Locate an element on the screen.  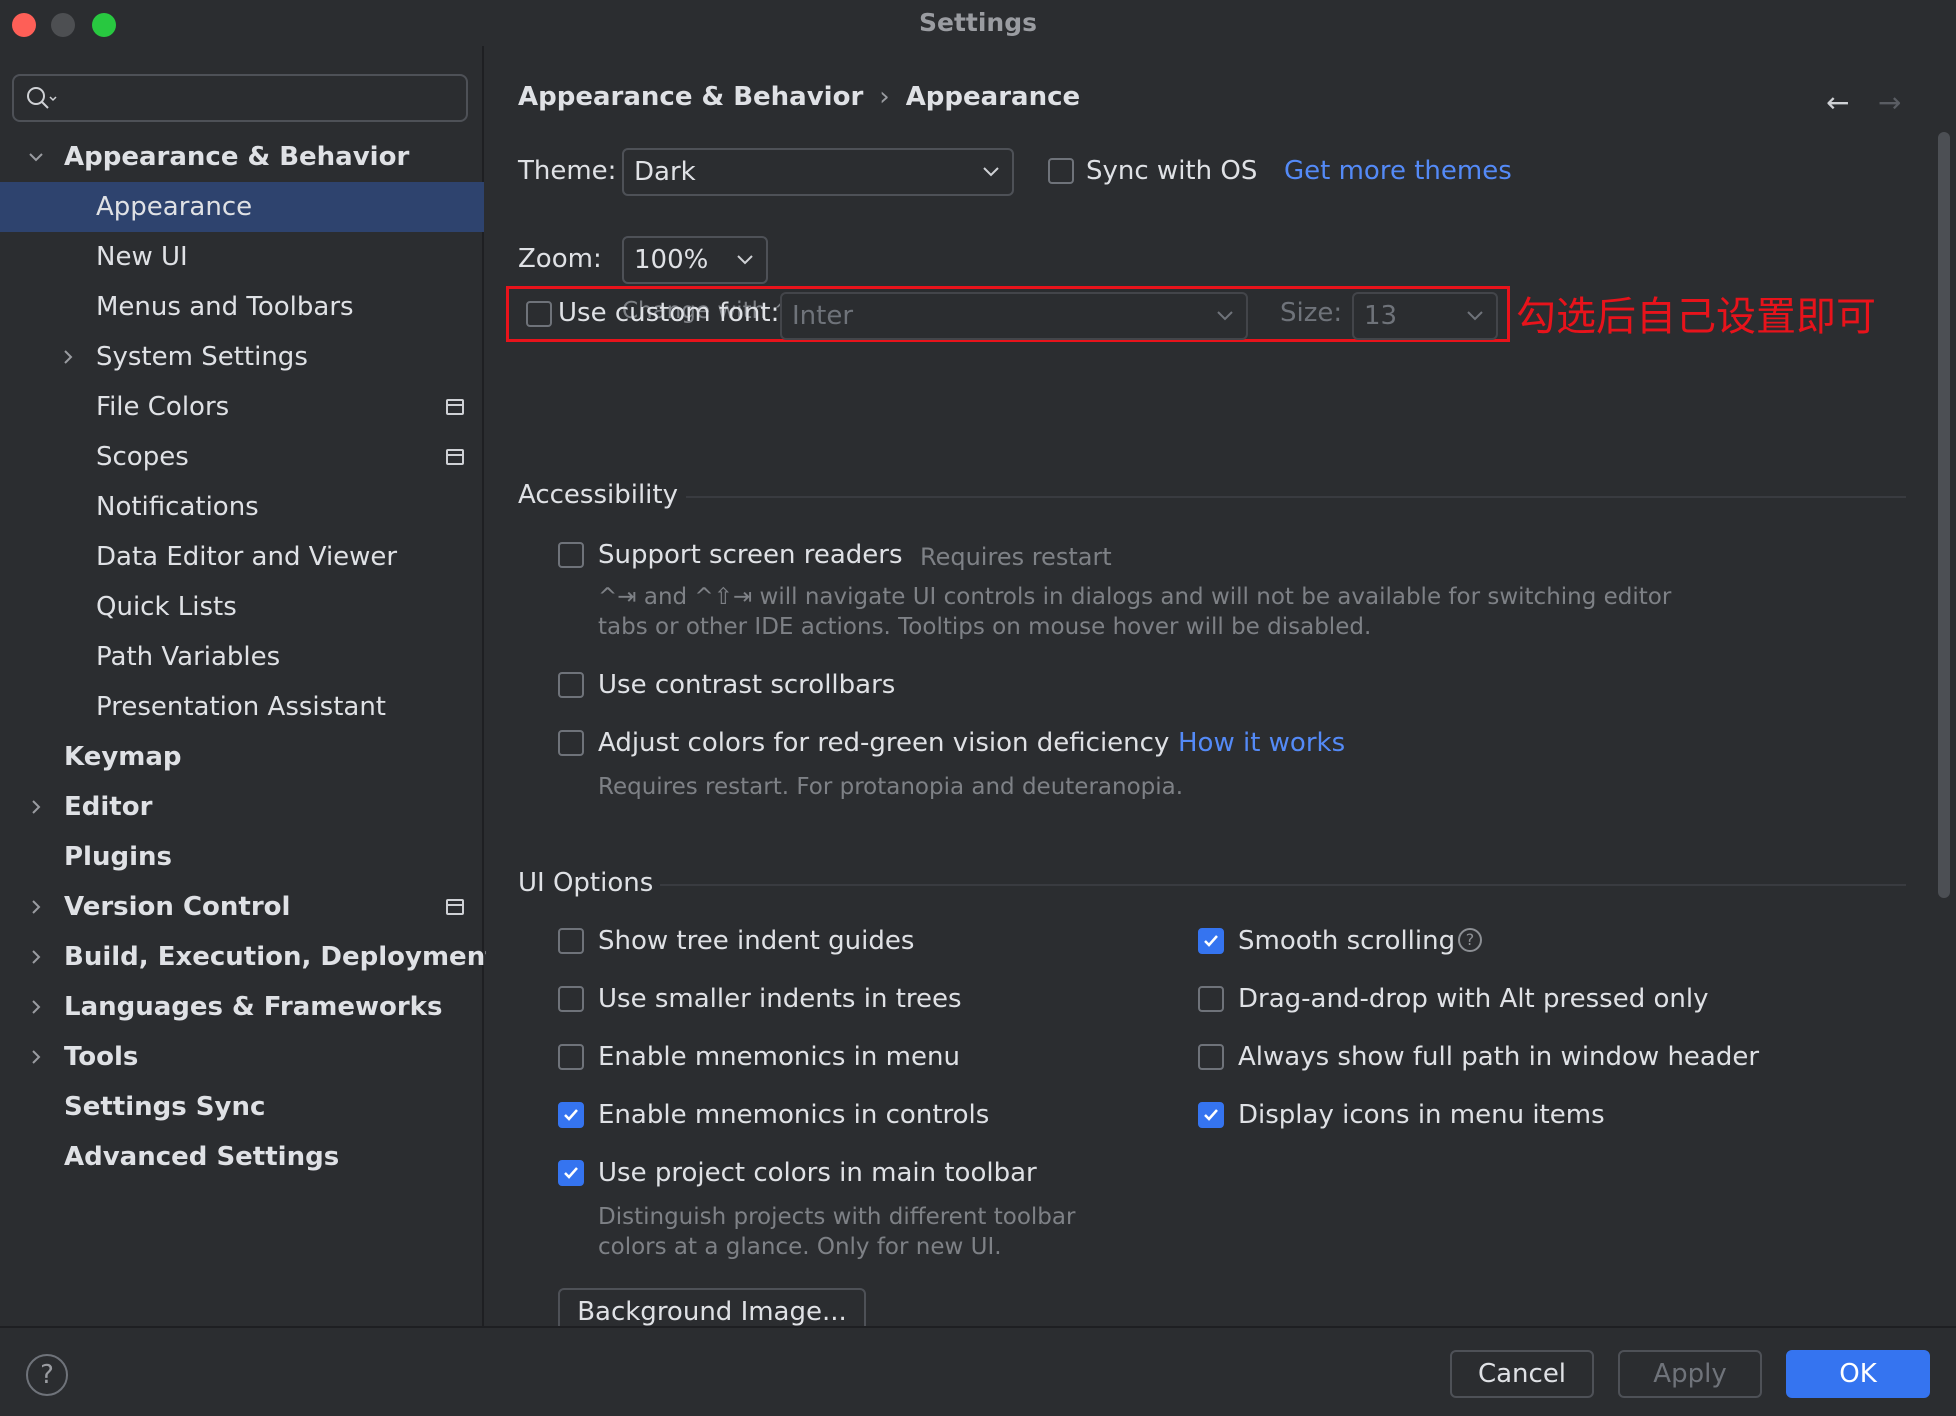
sidebar-item-label: Build, Execution, Deployment is located at coordinates (281, 957).